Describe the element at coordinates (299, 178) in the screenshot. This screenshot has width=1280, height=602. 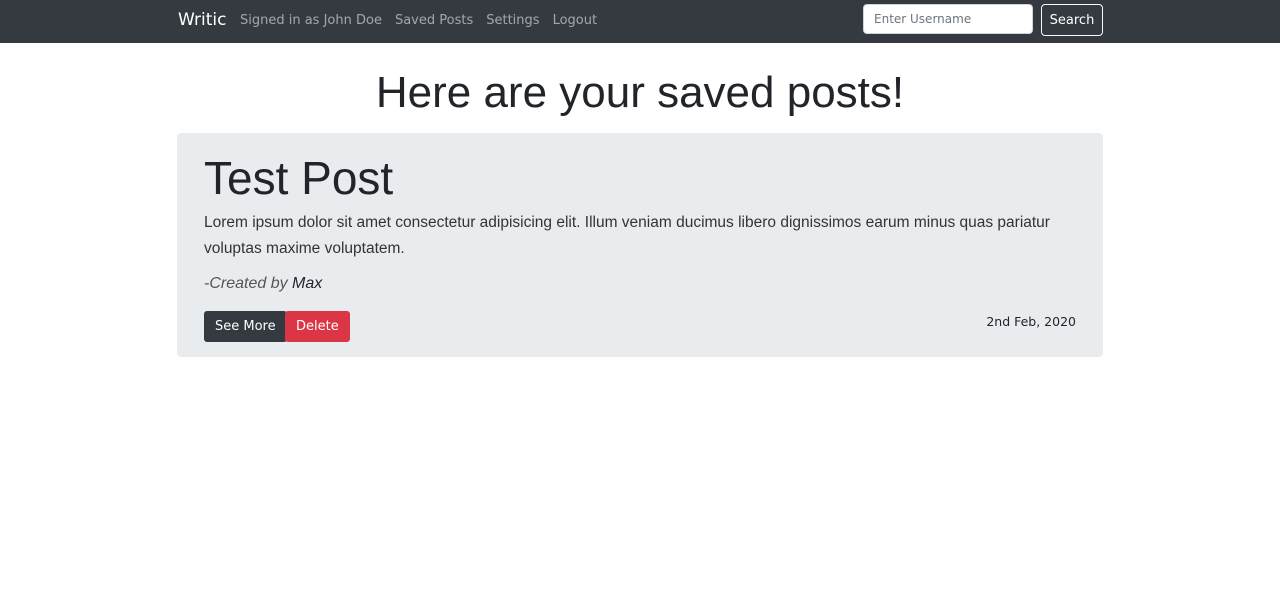
I see `post-title: Test Post` at that location.